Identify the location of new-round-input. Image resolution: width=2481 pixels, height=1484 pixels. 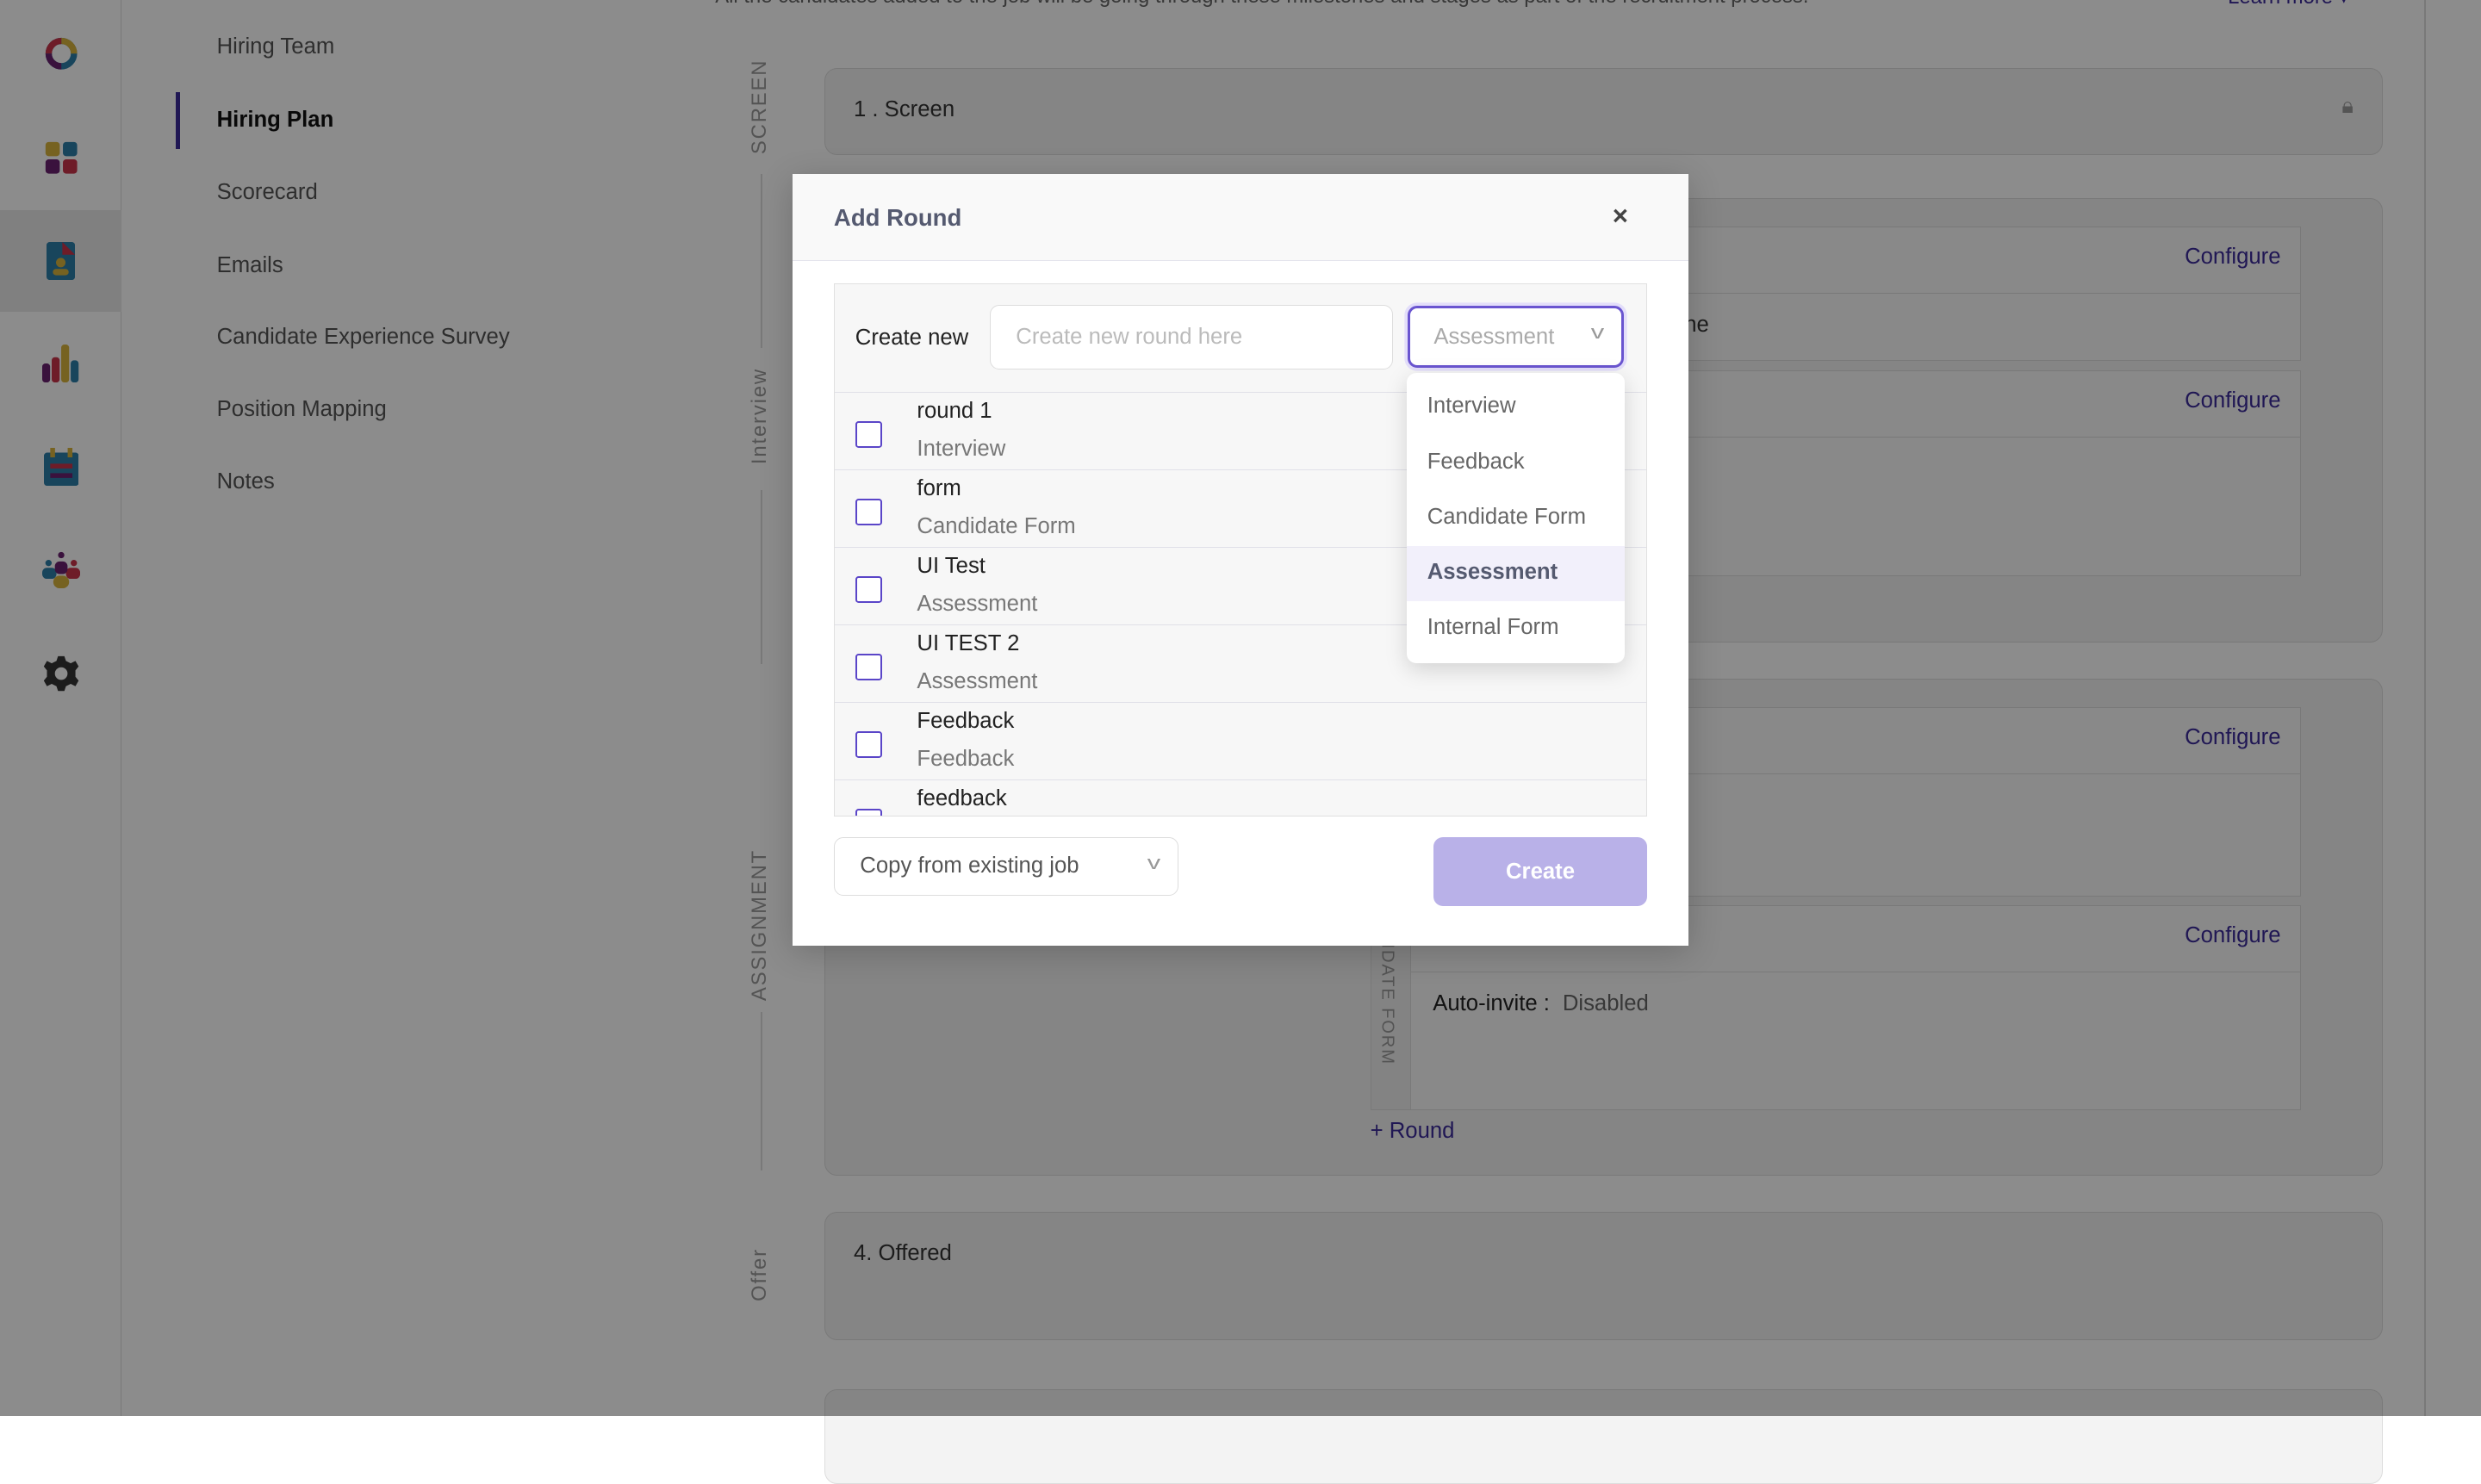
(1191, 336).